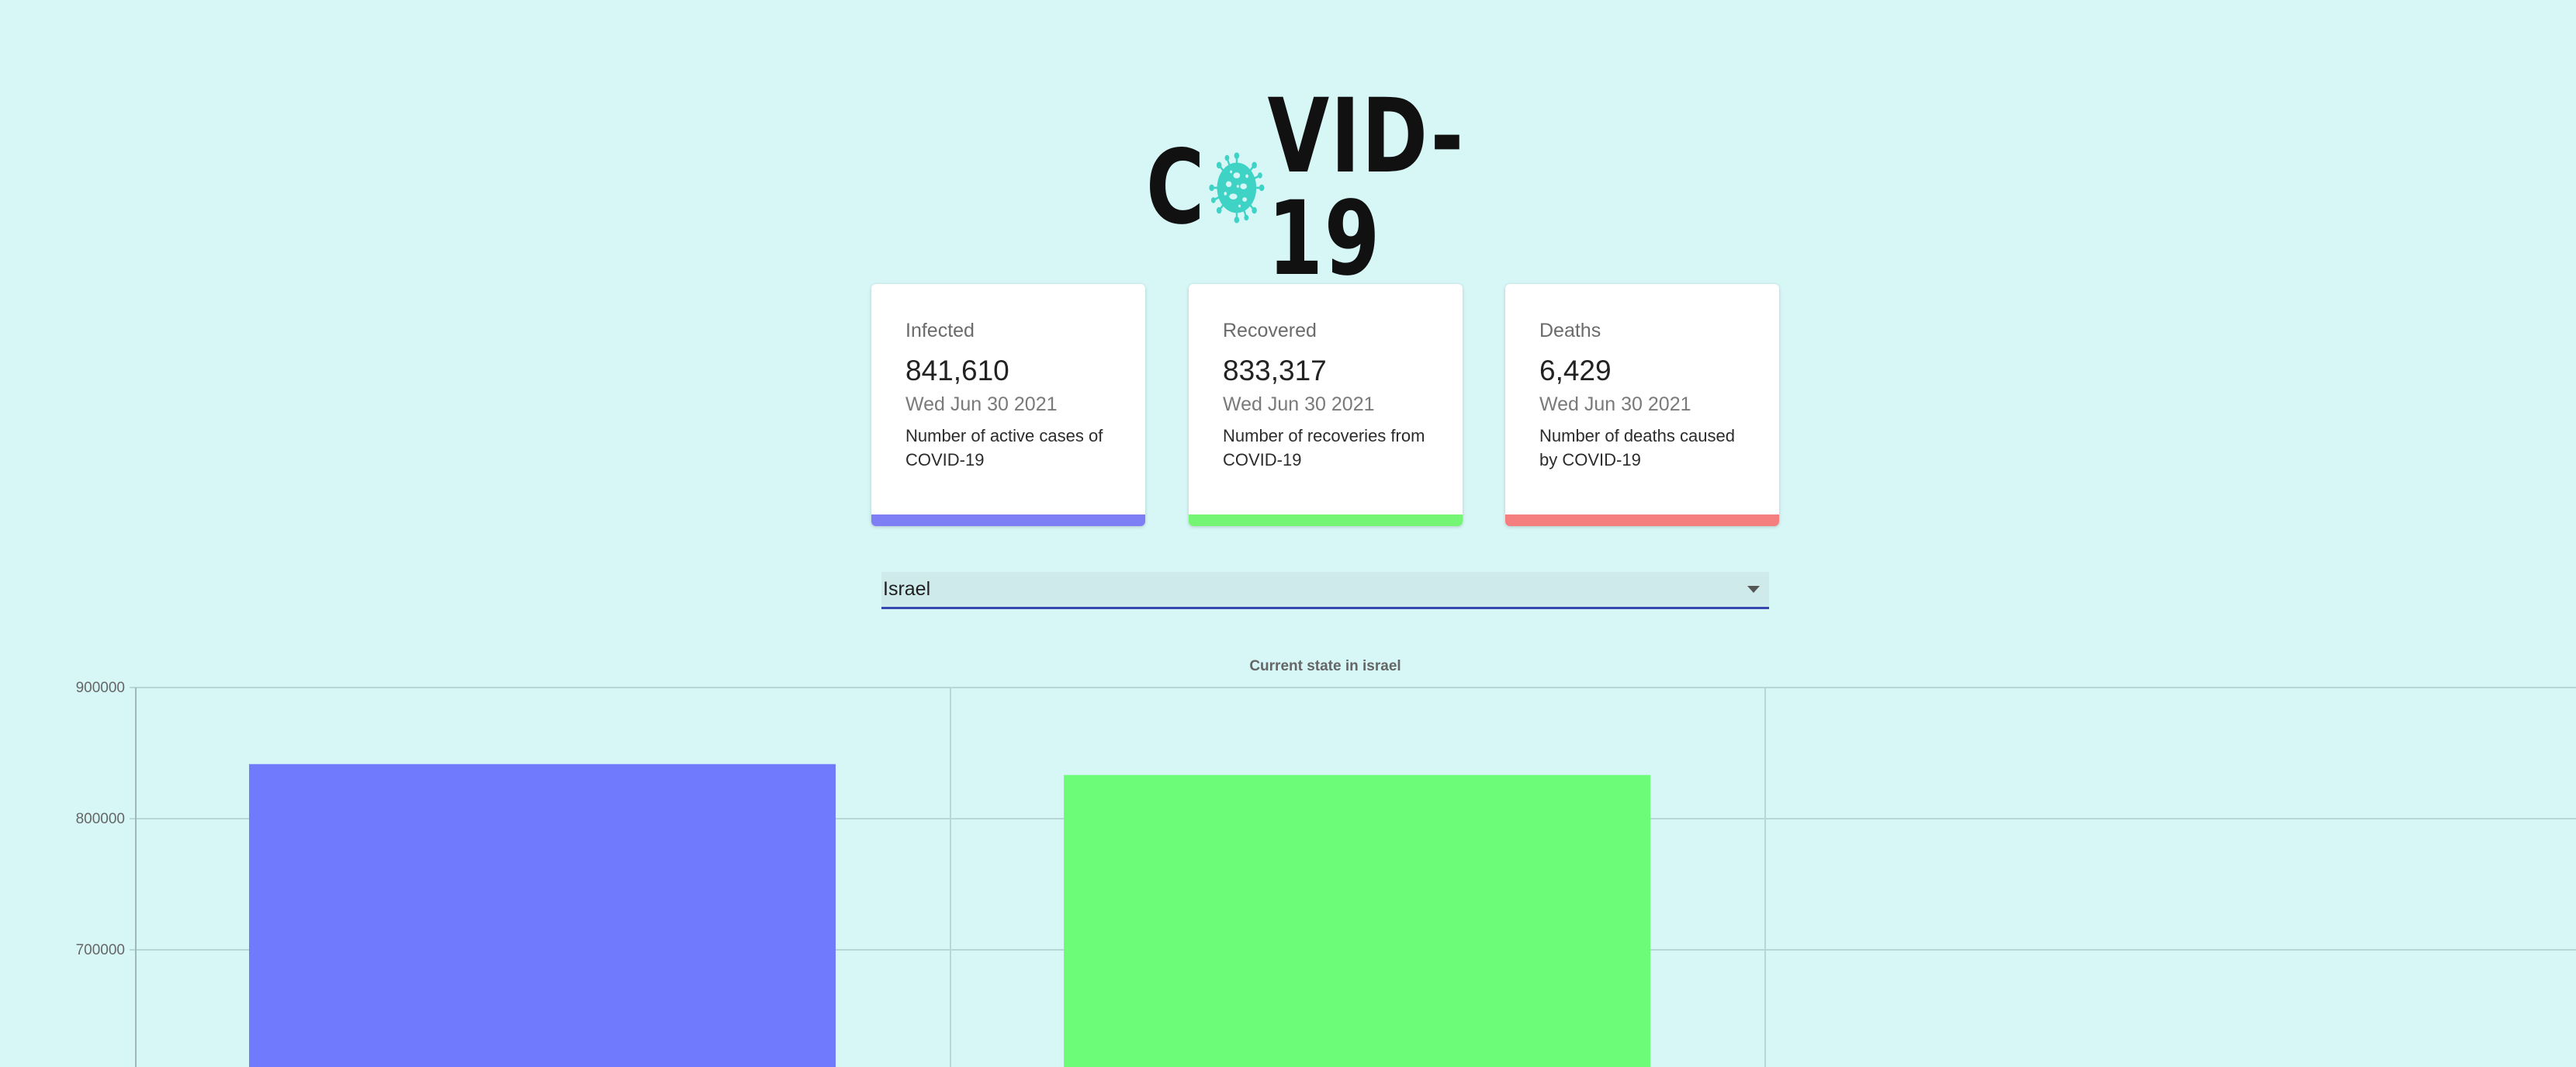 Image resolution: width=2576 pixels, height=1067 pixels. I want to click on card-description: Number of active cases of COVID-19, so click(1004, 448).